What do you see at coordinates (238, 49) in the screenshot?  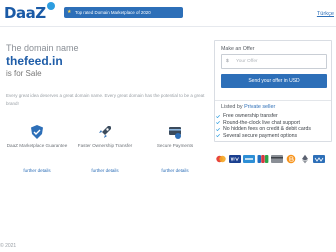 I see `offer-title: Make an Offer` at bounding box center [238, 49].